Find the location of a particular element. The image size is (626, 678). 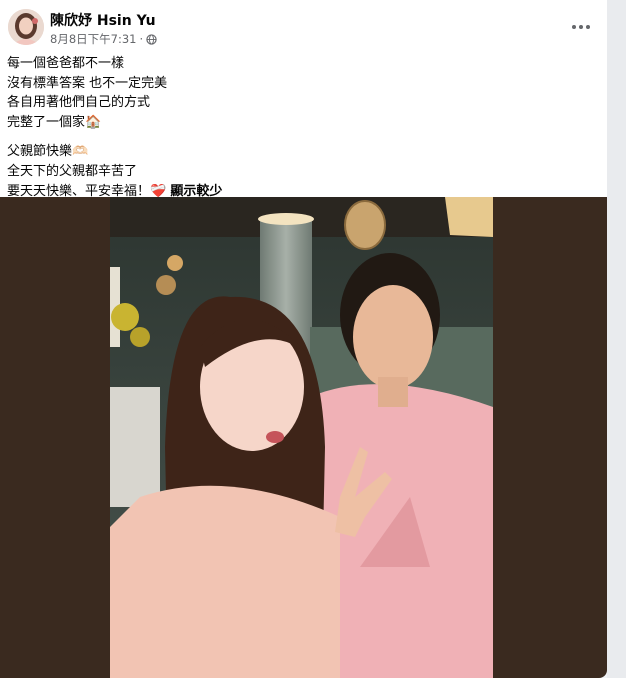

message-line: 全天下的父親都辛苦了 is located at coordinates (72, 171).